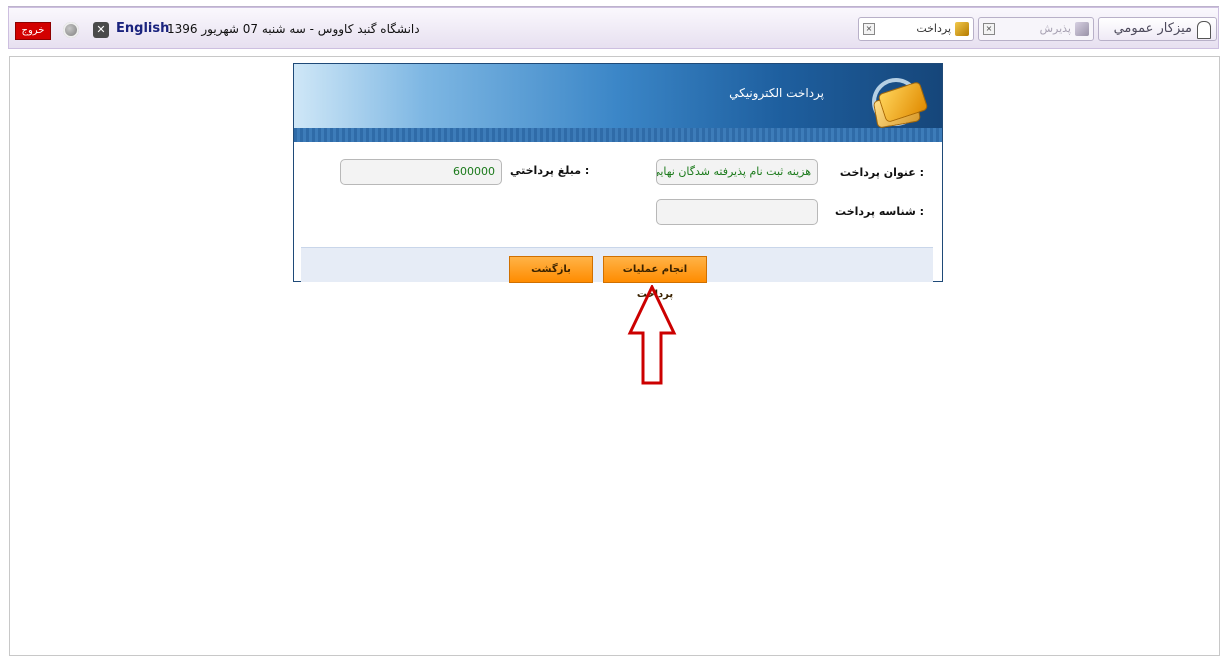  I want to click on credit-card-icon, so click(900, 103).